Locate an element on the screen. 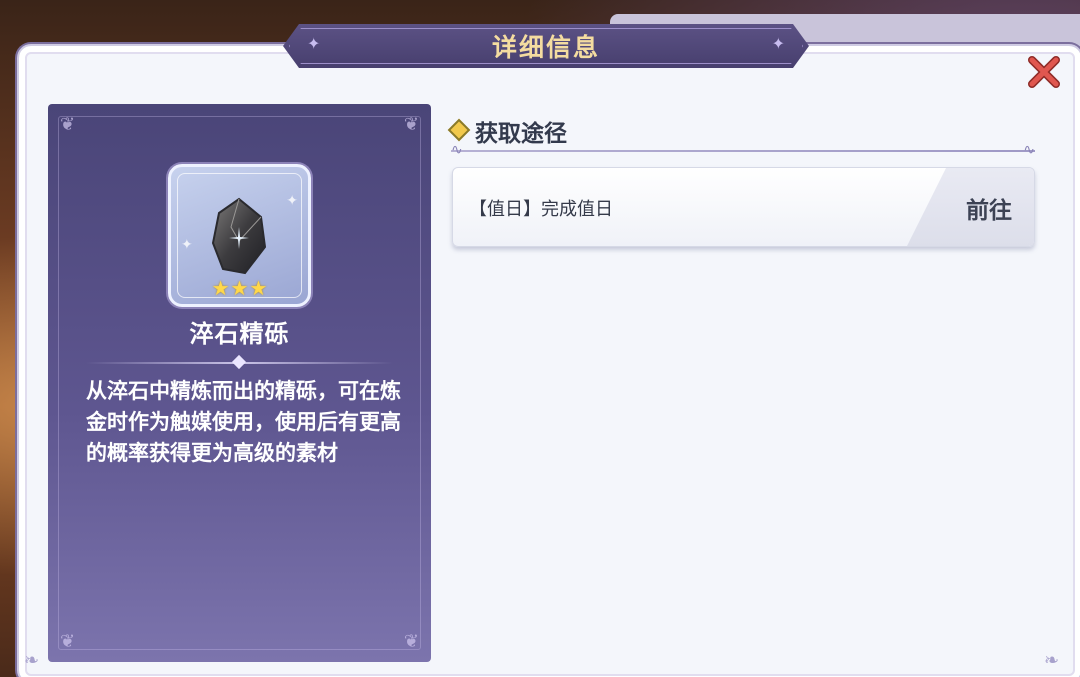 This screenshot has height=677, width=1080. goto-button: 前往 is located at coordinates (970, 207).